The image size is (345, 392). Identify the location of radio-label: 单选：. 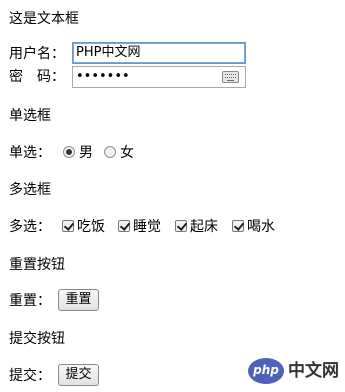
(30, 153).